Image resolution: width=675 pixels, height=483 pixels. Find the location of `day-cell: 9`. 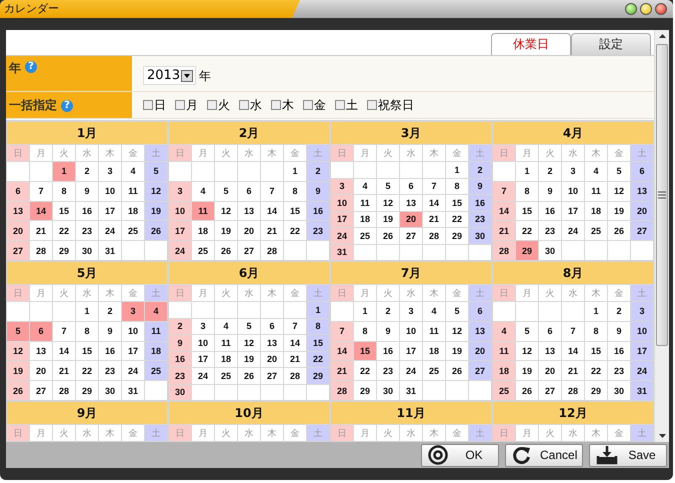

day-cell: 9 is located at coordinates (388, 331).